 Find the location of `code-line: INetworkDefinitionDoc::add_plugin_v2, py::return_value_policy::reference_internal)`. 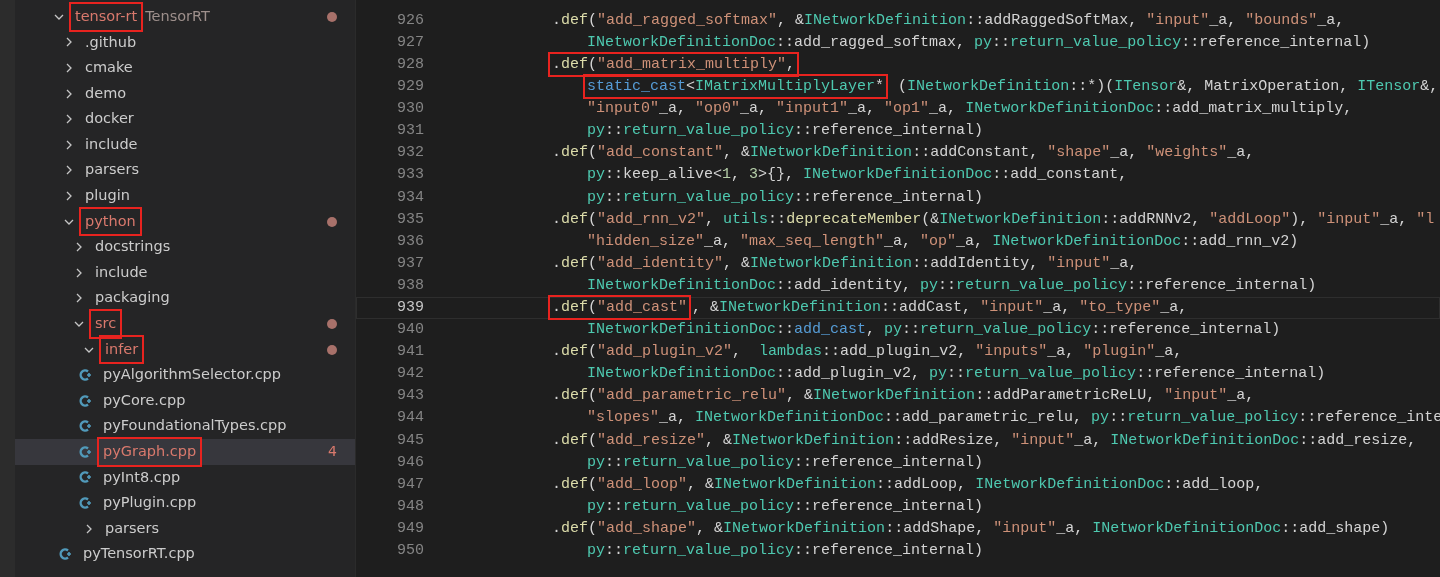

code-line: INetworkDefinitionDoc::add_plugin_v2, py::return_value_policy::reference_internal) is located at coordinates (956, 374).